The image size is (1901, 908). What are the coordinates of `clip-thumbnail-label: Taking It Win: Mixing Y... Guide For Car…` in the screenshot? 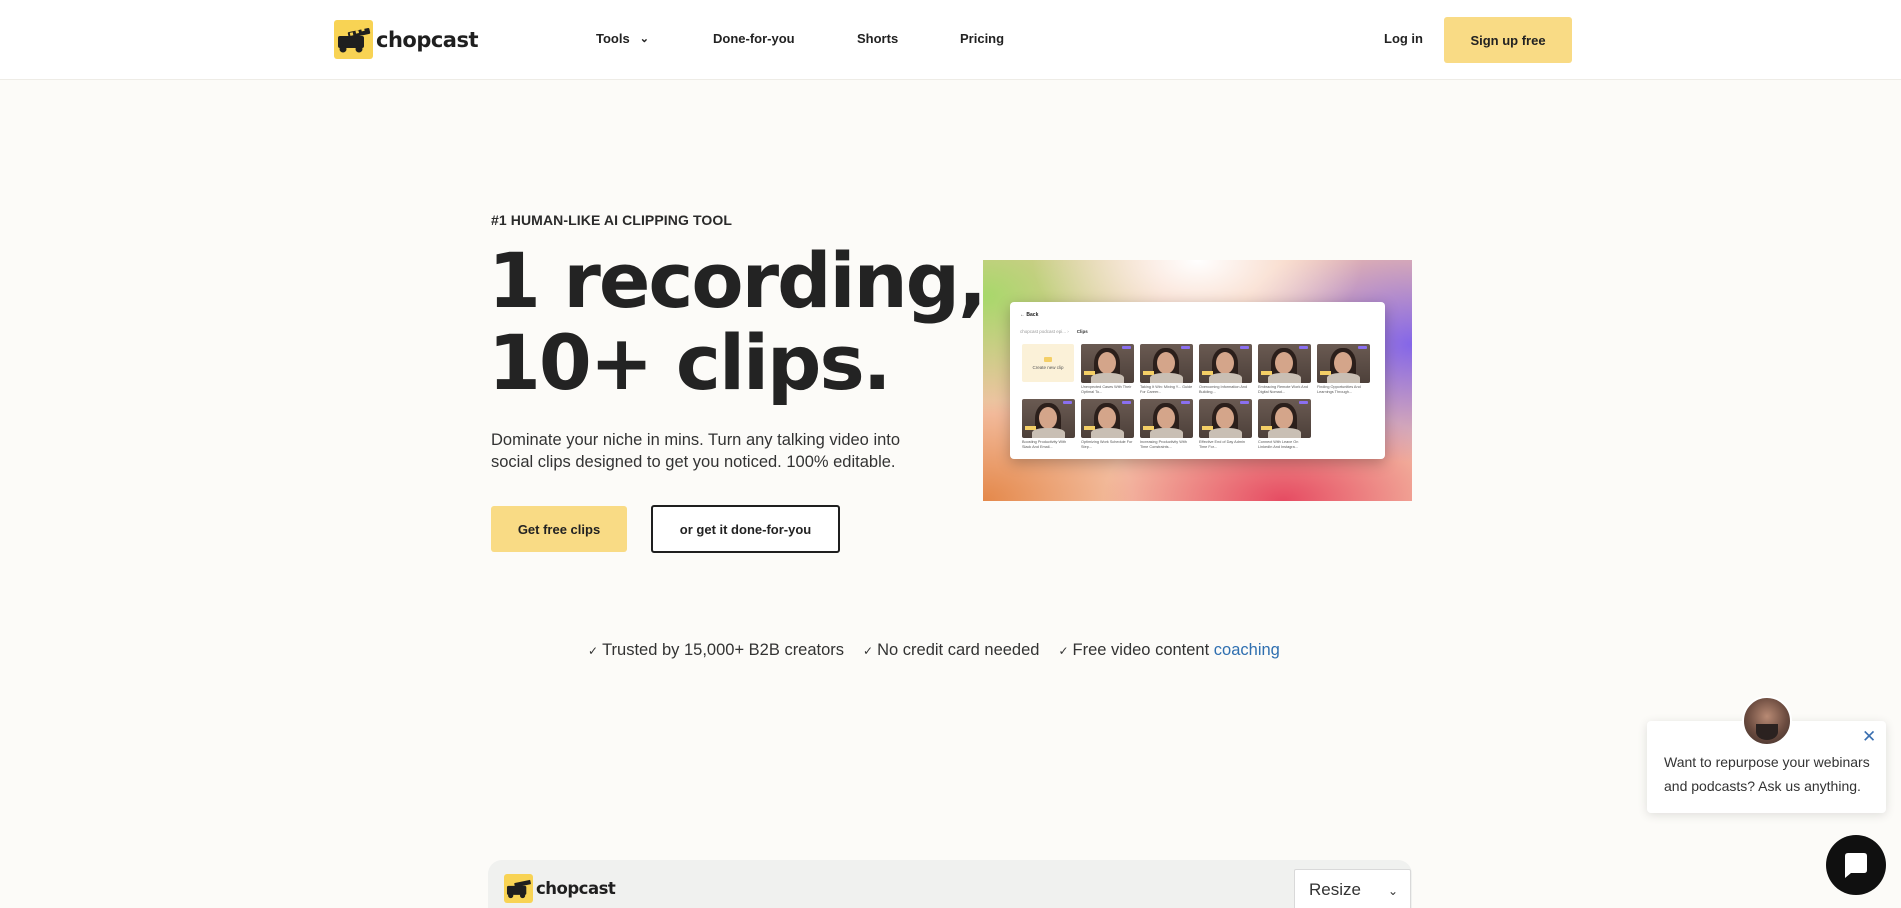 It's located at (1166, 389).